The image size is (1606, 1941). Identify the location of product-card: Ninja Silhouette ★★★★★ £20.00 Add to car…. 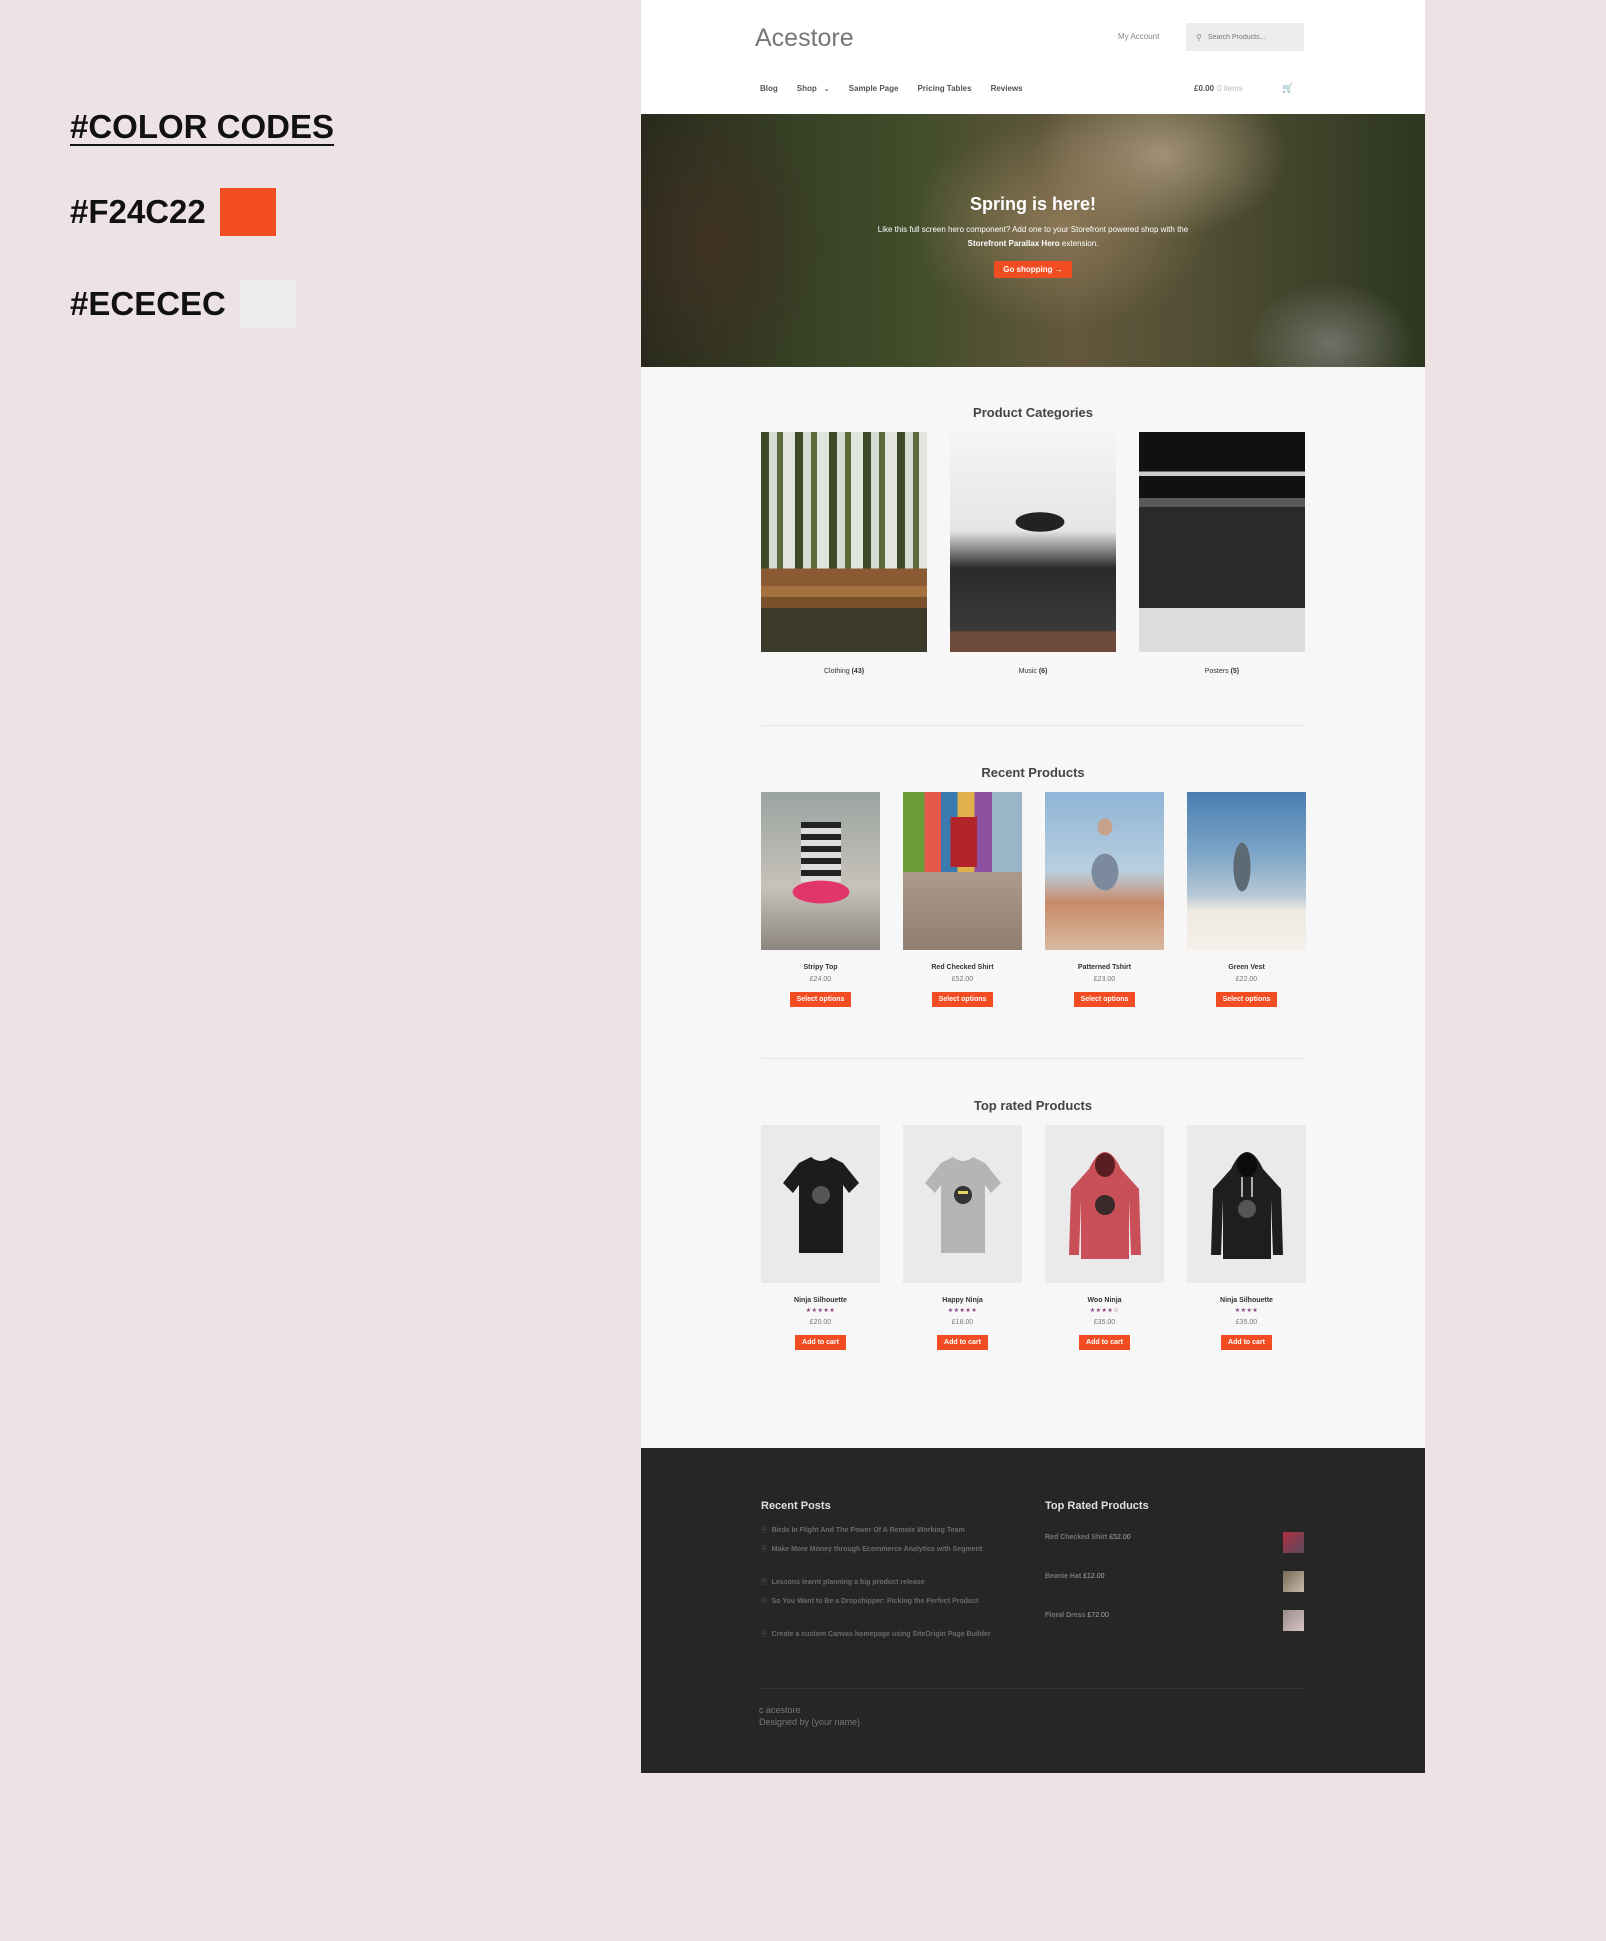
(820, 1237).